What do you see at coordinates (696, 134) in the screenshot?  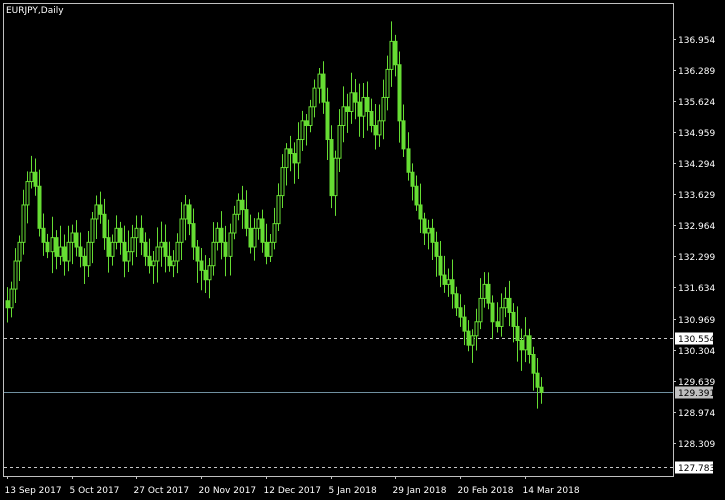 I see `y-tick-label: 134.959` at bounding box center [696, 134].